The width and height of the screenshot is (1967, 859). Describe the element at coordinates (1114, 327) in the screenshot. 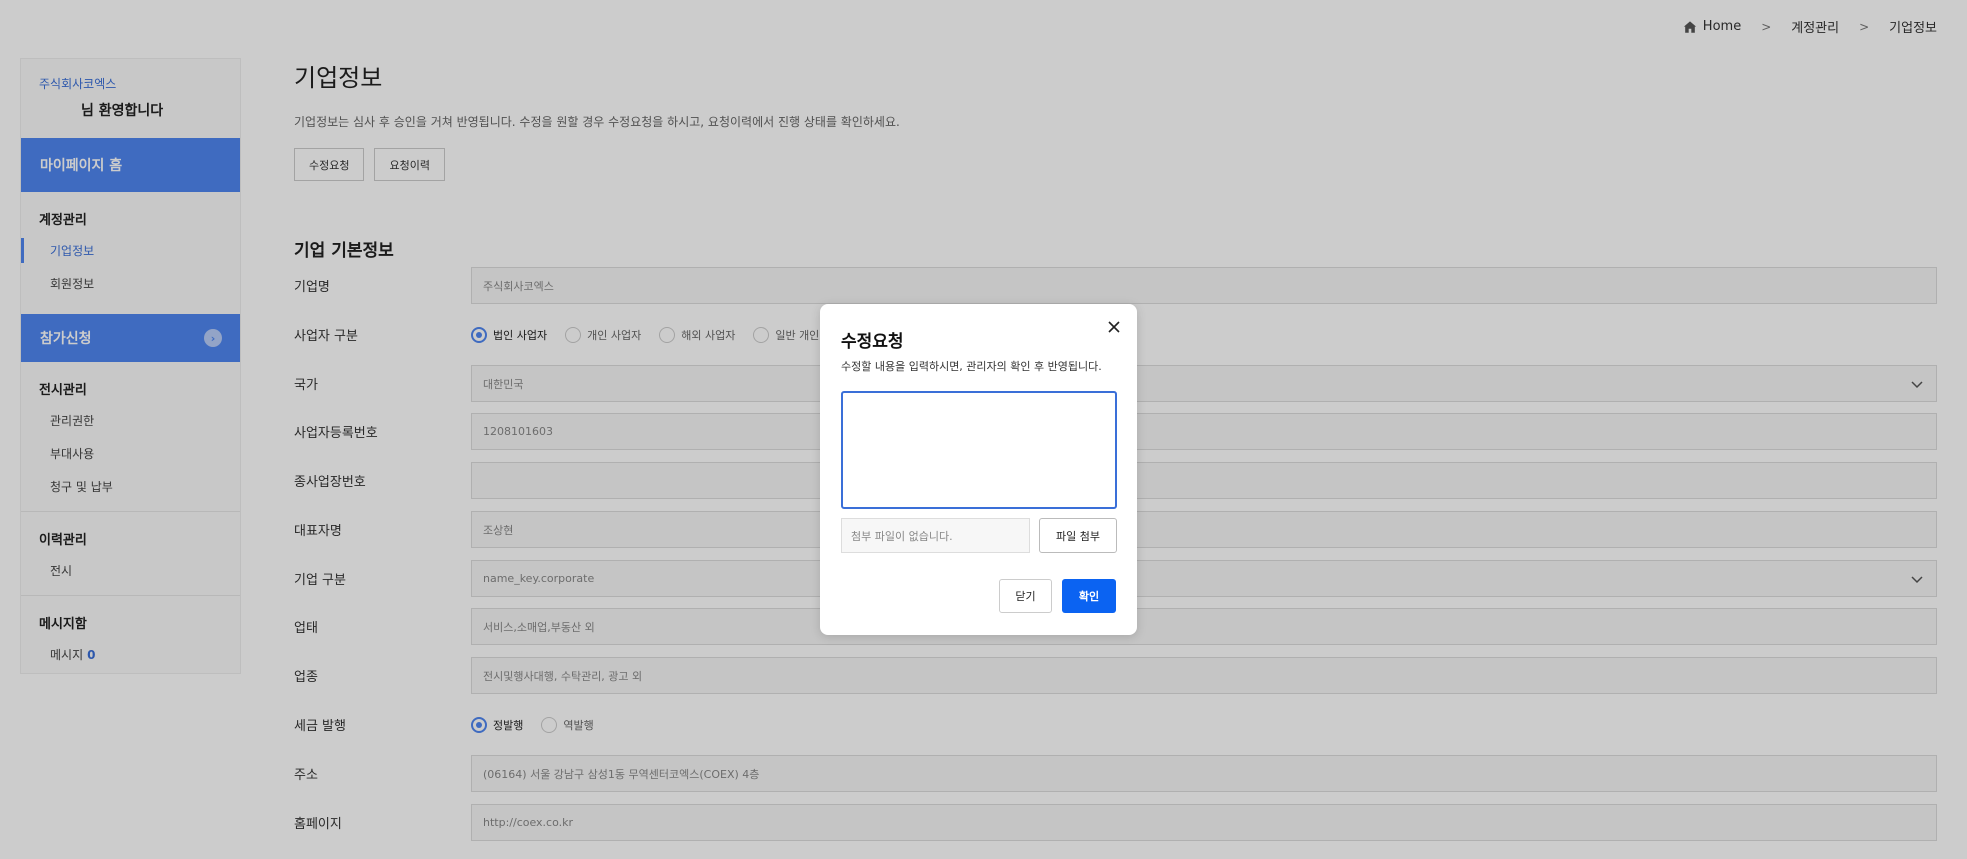

I see `close-icon` at that location.